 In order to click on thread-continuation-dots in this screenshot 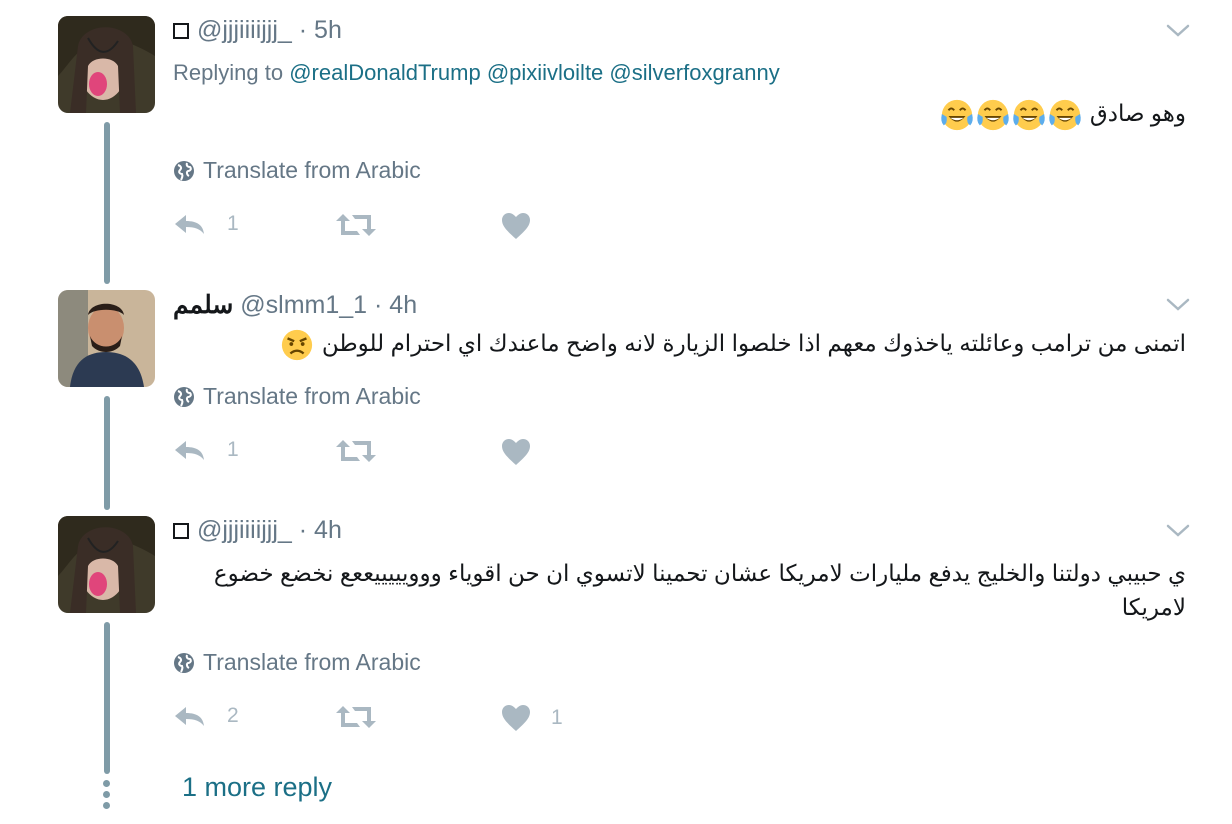, I will do `click(107, 796)`.